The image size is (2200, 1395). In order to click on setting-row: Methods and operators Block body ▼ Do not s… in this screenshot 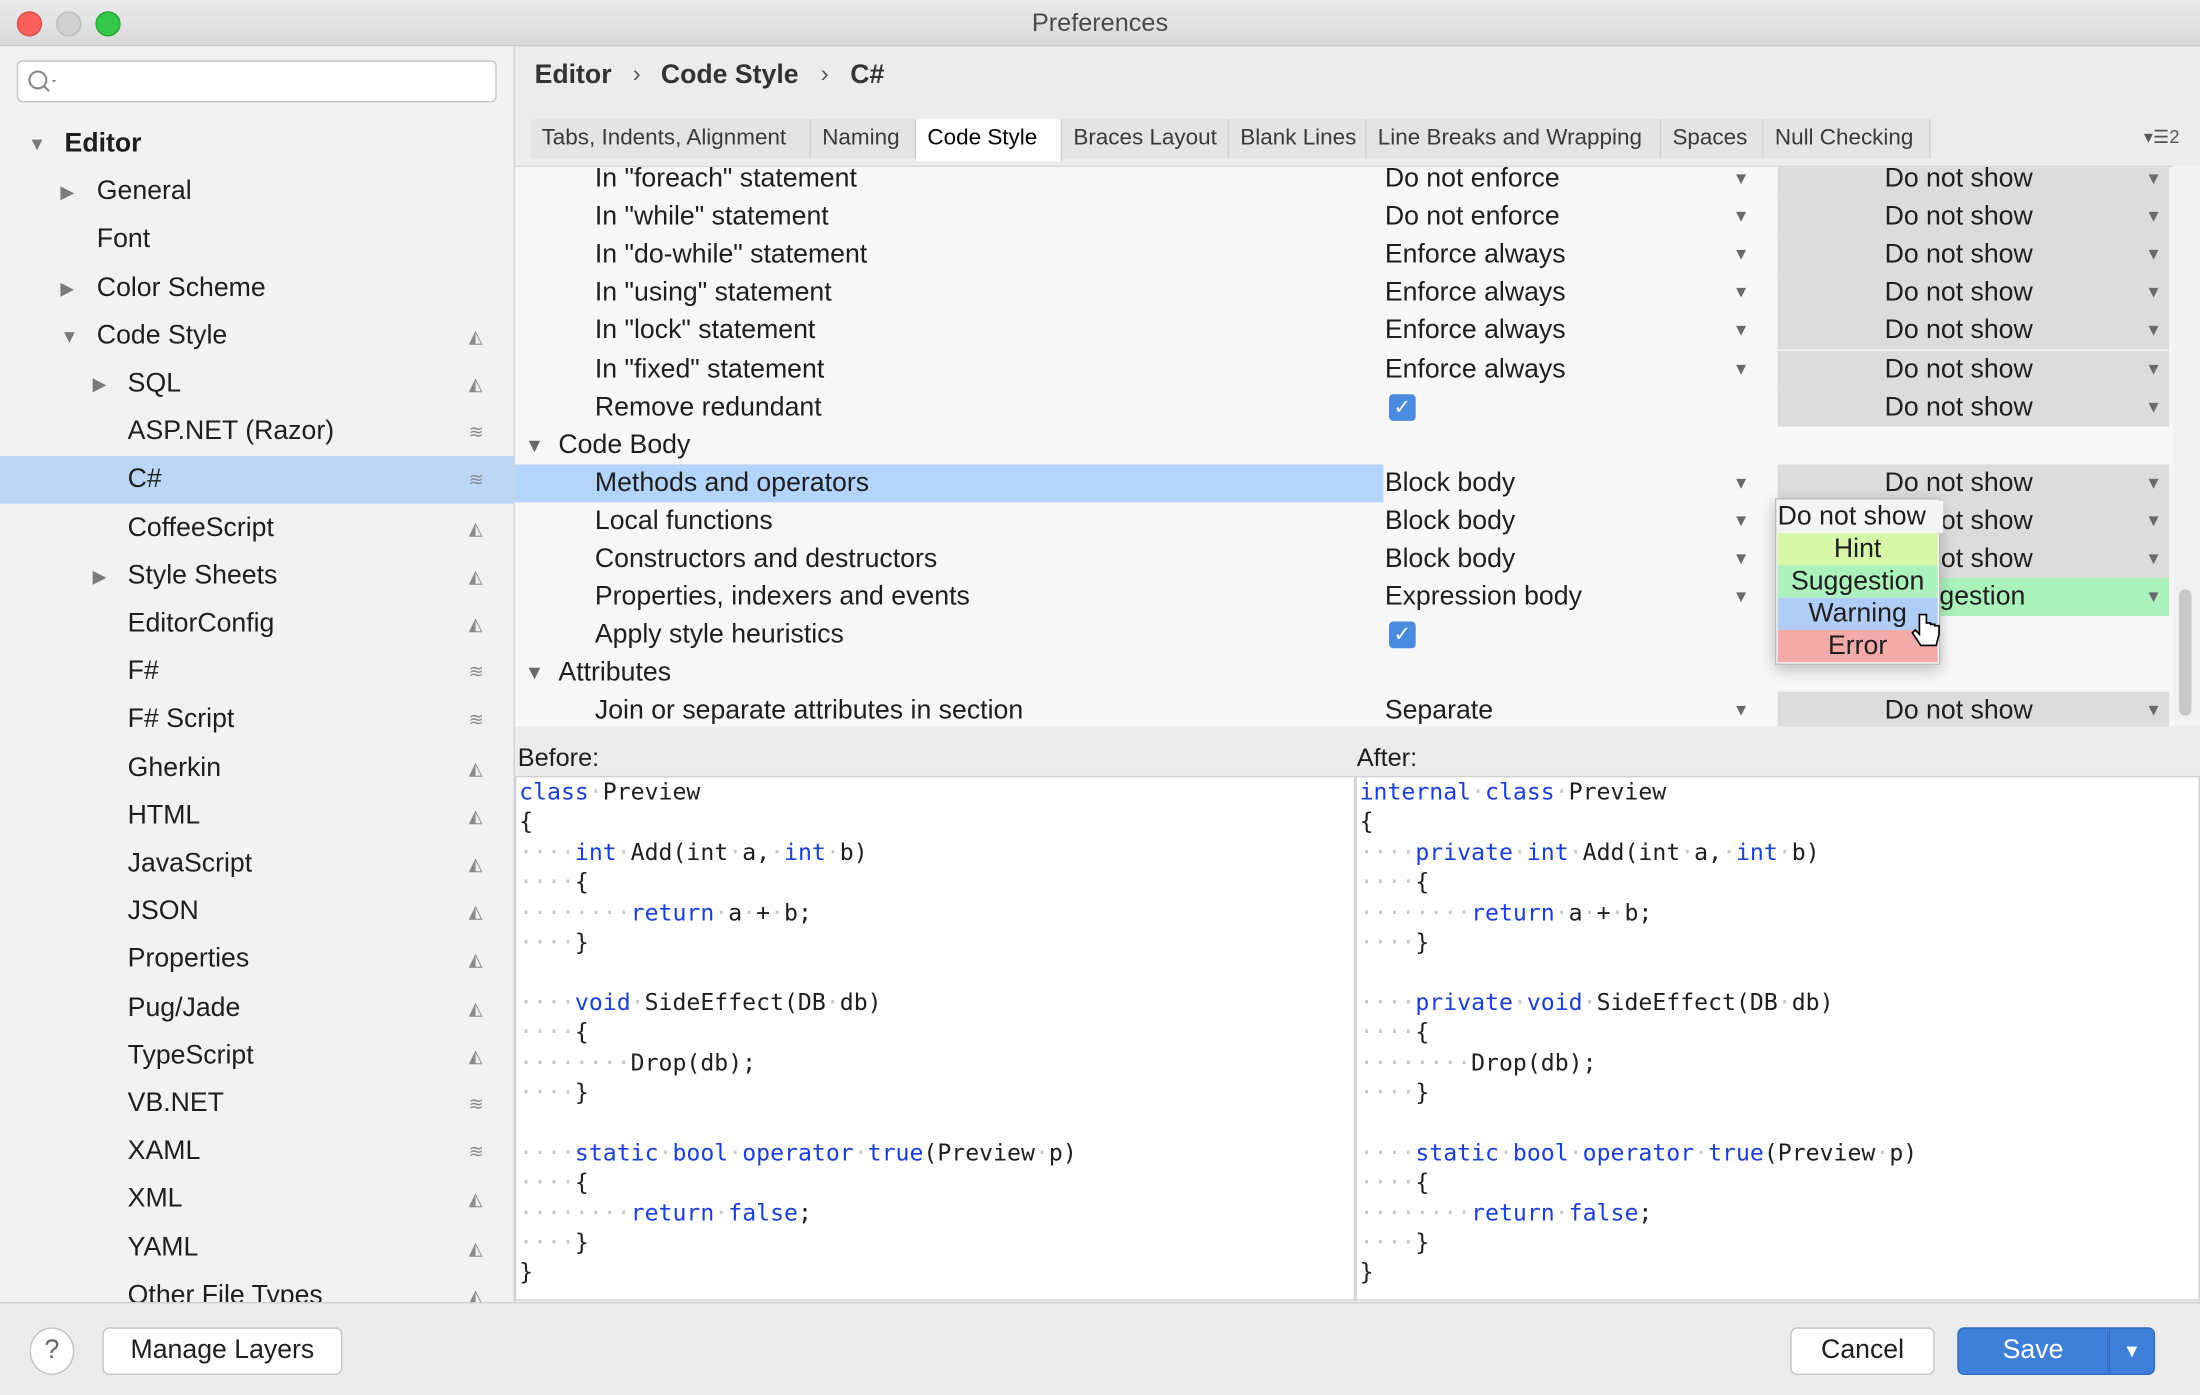, I will do `click(1343, 483)`.